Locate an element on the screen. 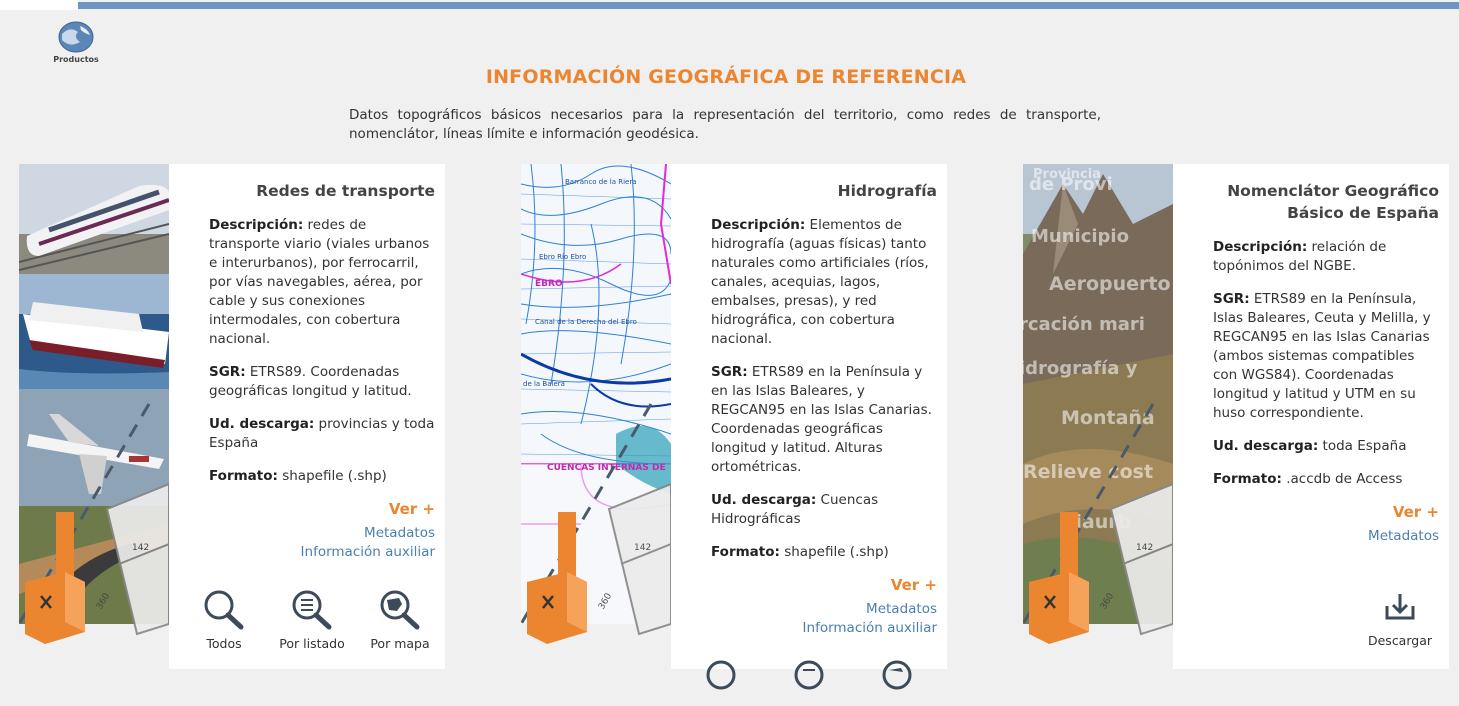 This screenshot has height=706, width=1459. download-map-button is located at coordinates (902, 682).